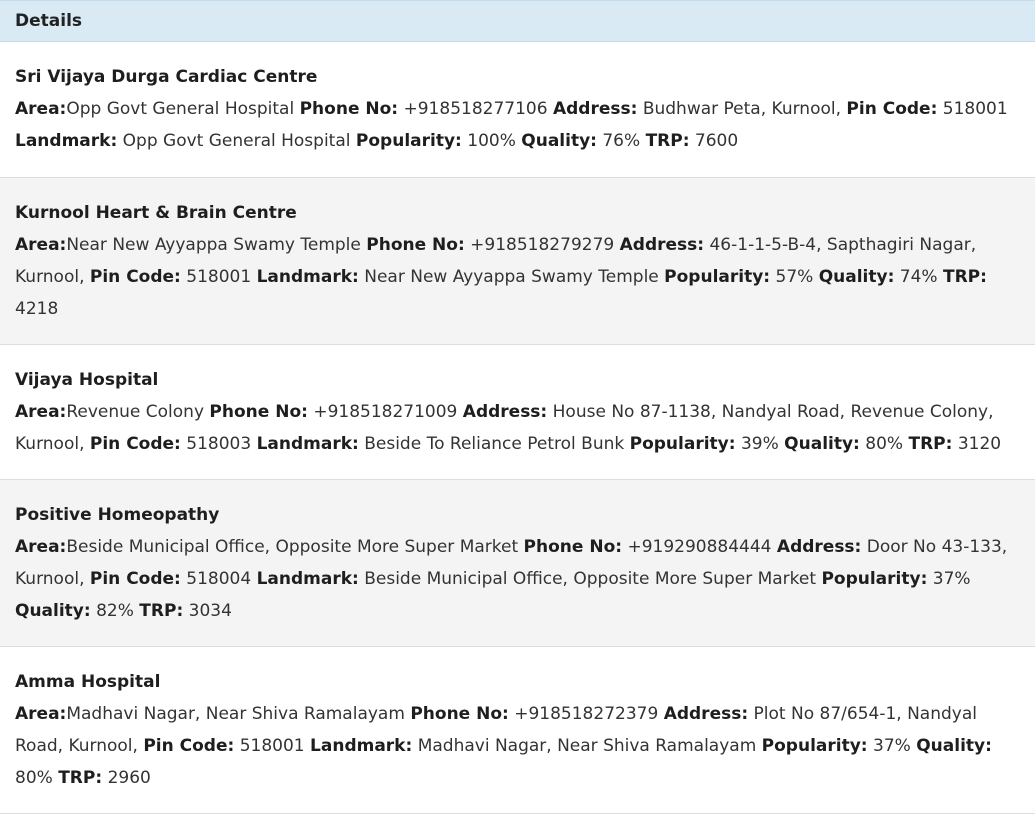 This screenshot has width=1035, height=819. Describe the element at coordinates (587, 746) in the screenshot. I see `landmark-value: Madhavi Nagar, Near Shiva Ramalayam` at that location.